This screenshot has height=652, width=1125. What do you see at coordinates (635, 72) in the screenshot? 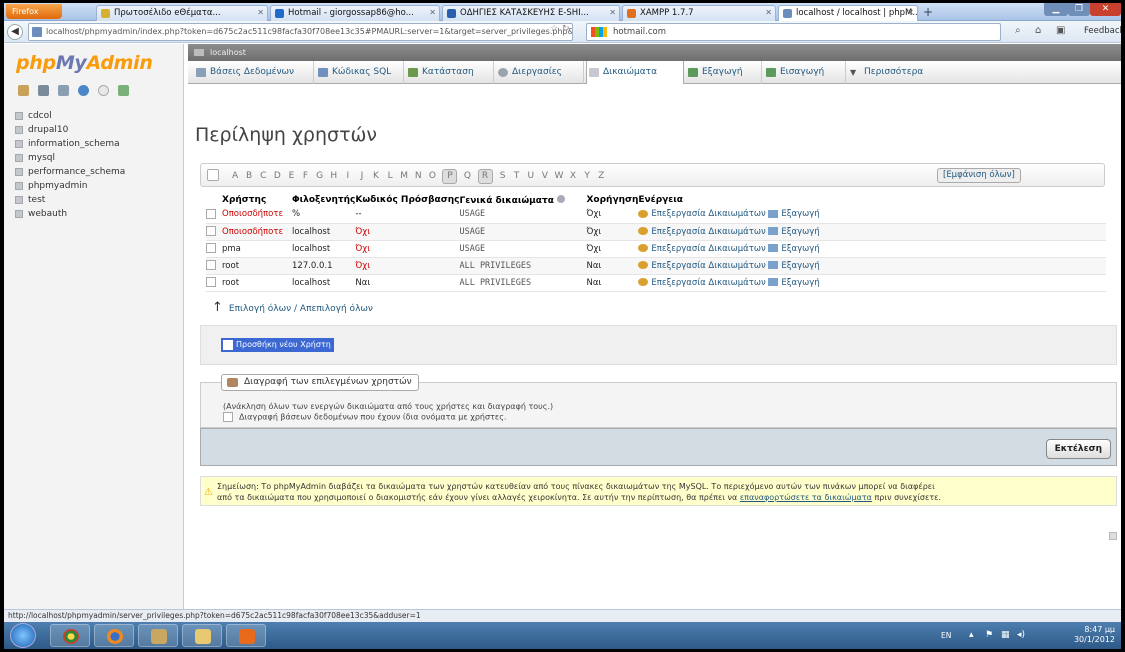
I see `tab-privileges: Δικαιώματα` at bounding box center [635, 72].